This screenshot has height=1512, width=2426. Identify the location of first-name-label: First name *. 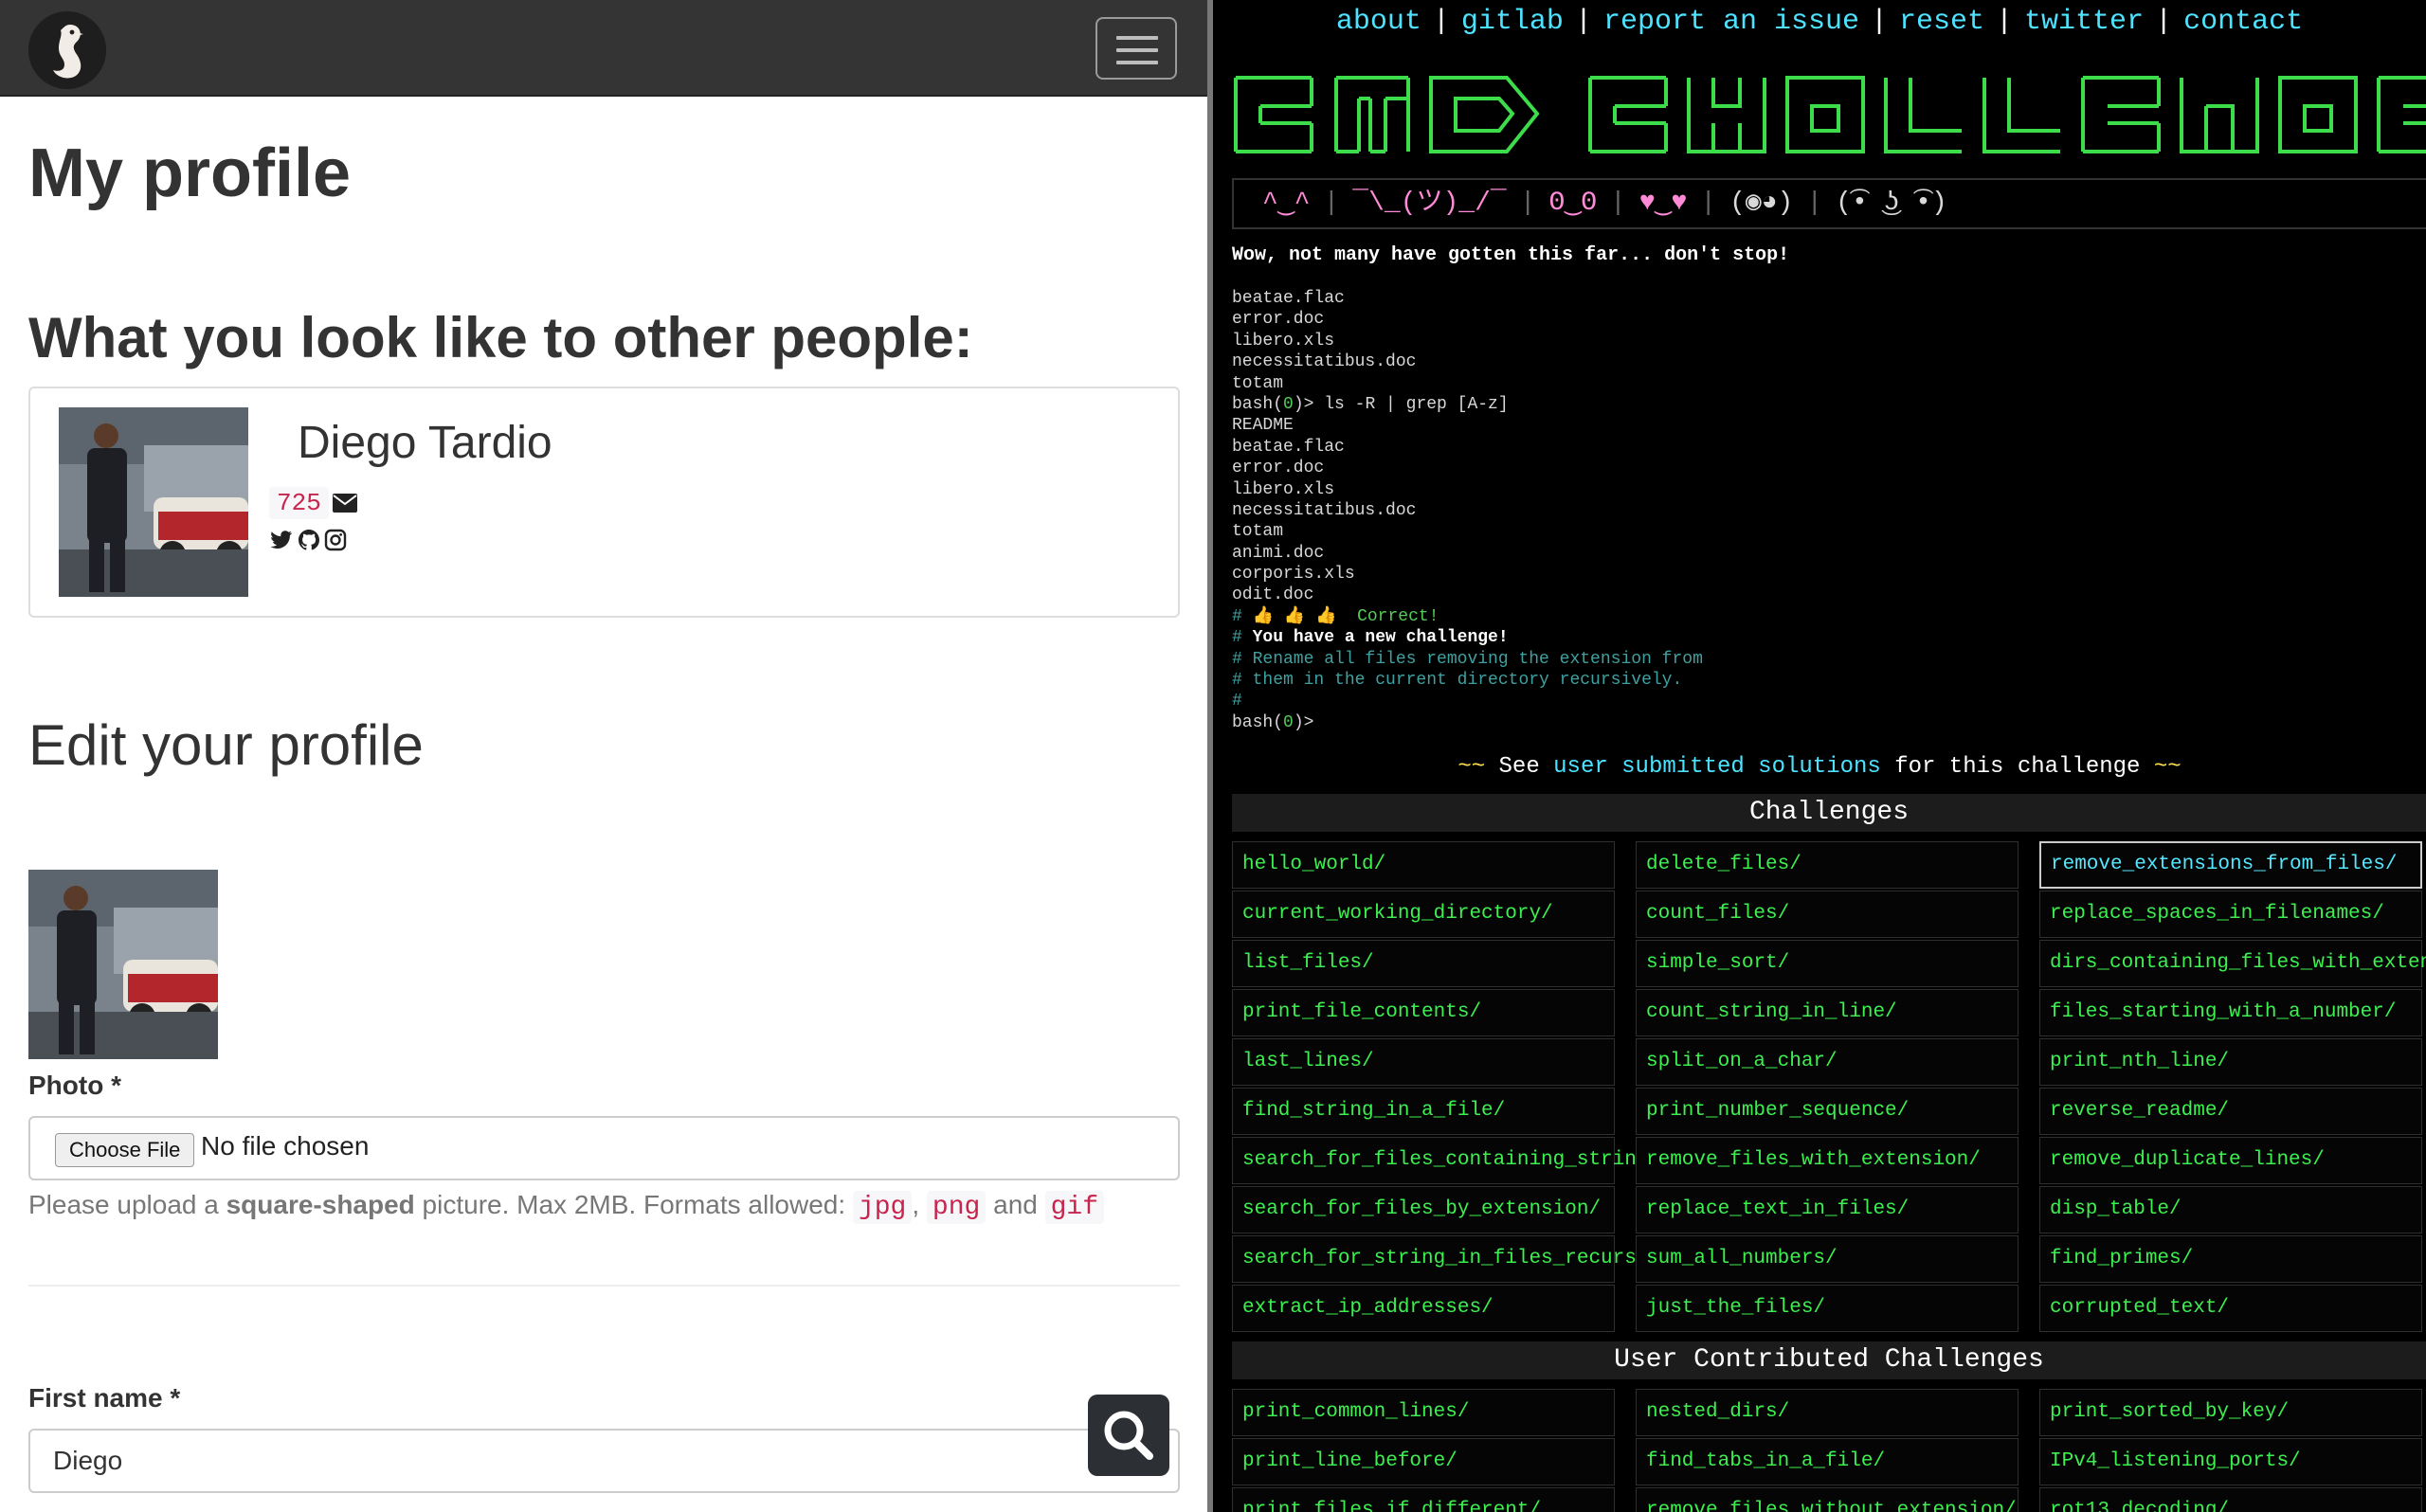
(104, 1398).